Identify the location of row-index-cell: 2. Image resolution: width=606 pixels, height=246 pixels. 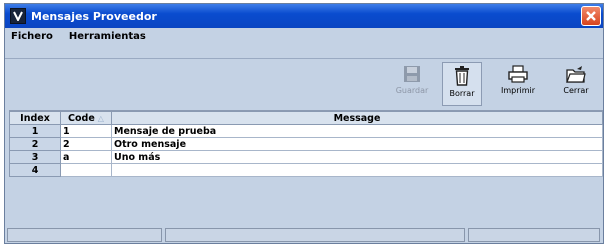
(35, 144).